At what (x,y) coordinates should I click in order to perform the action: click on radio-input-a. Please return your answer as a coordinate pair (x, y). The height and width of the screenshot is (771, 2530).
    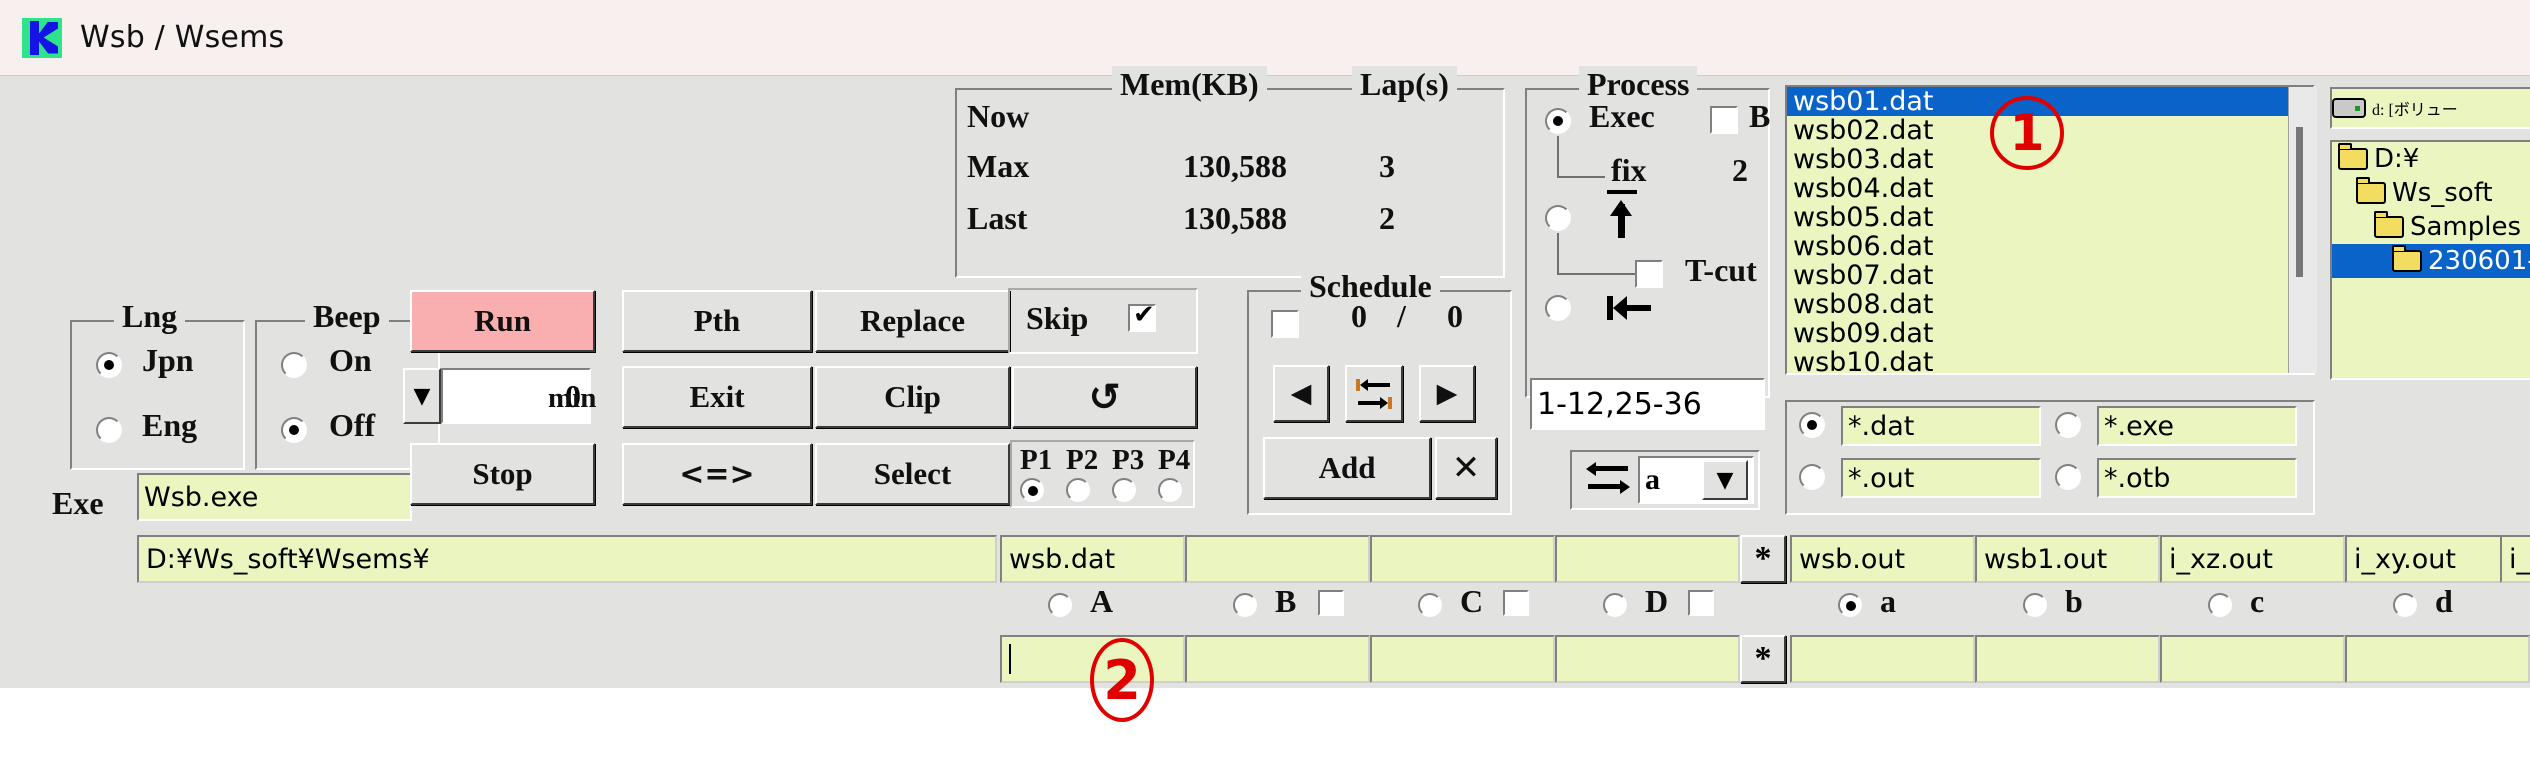
    Looking at the image, I should click on (1060, 605).